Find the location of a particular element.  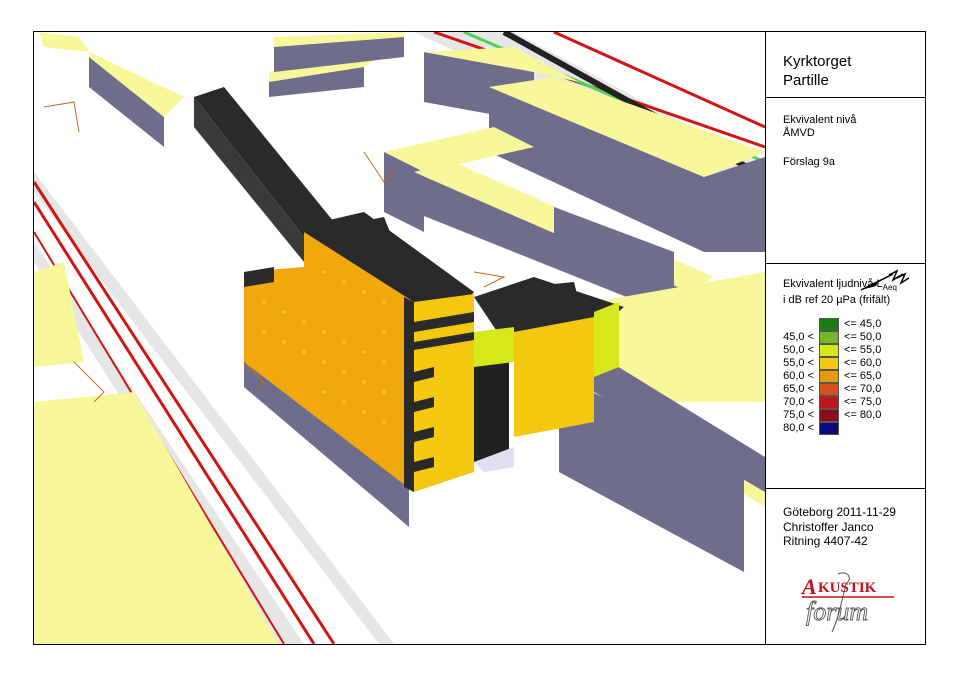

legend-item: 45,0 < <= 50,0 is located at coordinates (832, 337).